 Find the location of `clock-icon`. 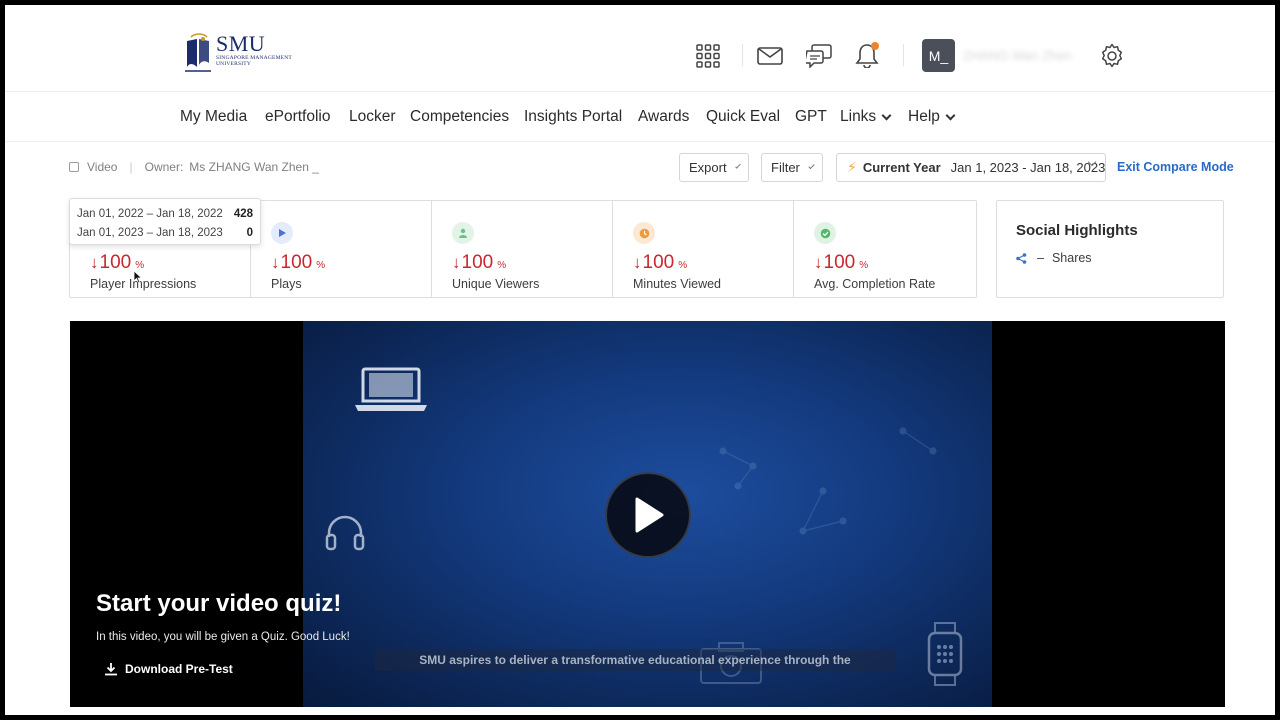

clock-icon is located at coordinates (644, 233).